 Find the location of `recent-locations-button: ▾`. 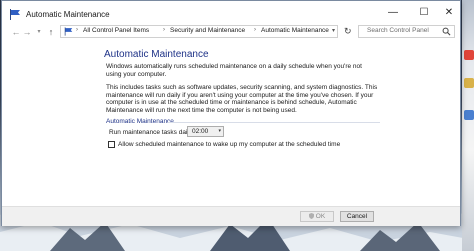

recent-locations-button: ▾ is located at coordinates (39, 32).